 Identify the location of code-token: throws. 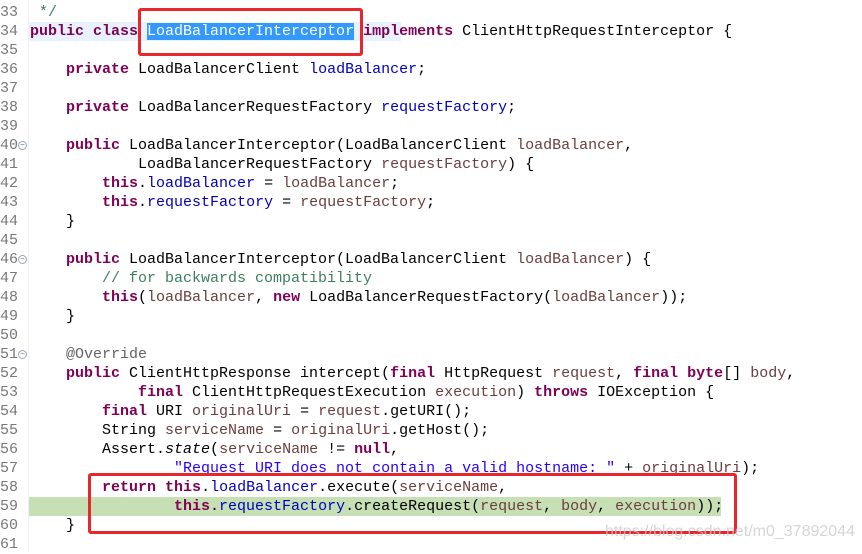
(561, 392).